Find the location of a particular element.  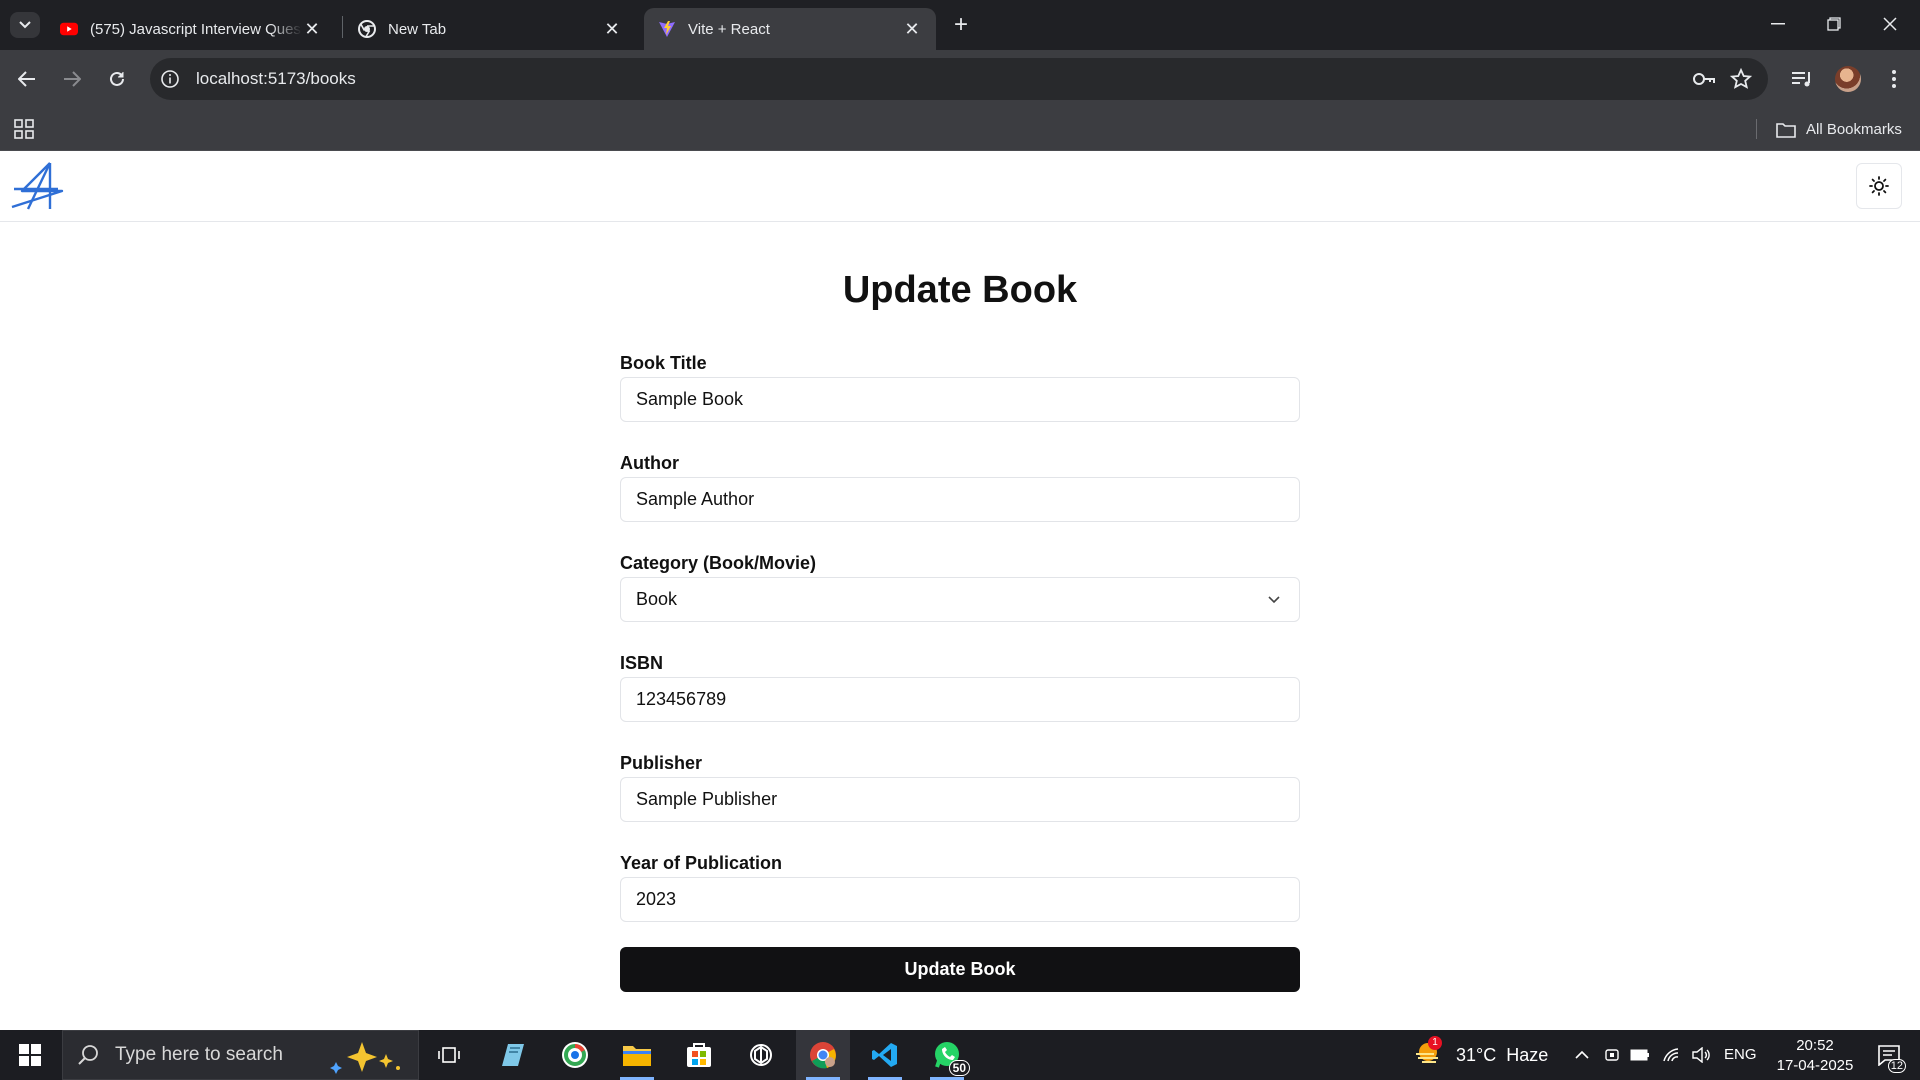

weather-widget: 1 31°C Haze is located at coordinates (1481, 1055).